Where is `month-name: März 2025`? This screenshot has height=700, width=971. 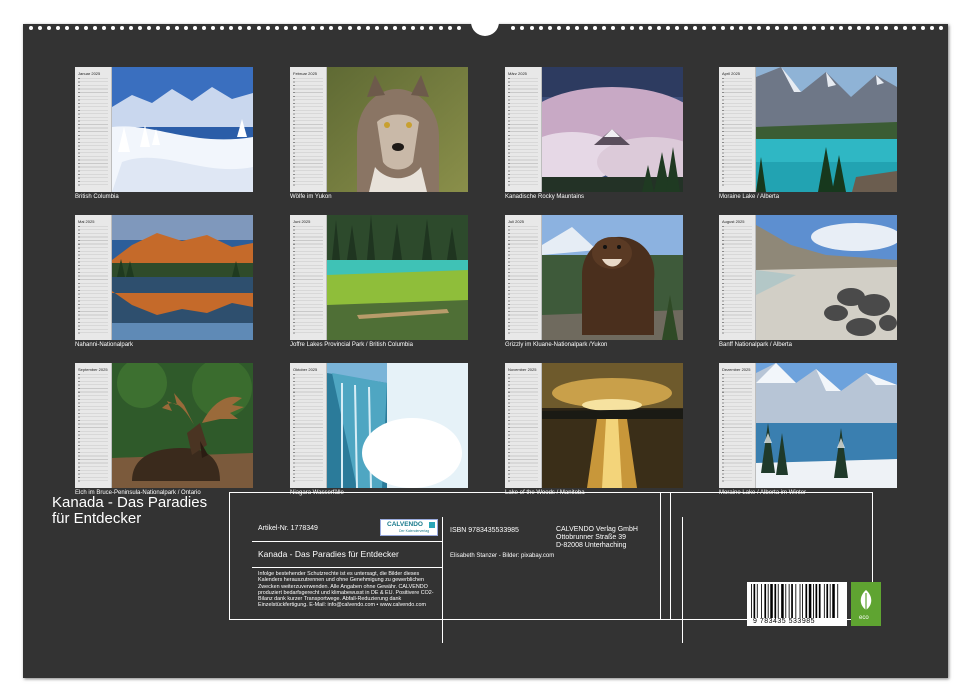 month-name: März 2025 is located at coordinates (517, 73).